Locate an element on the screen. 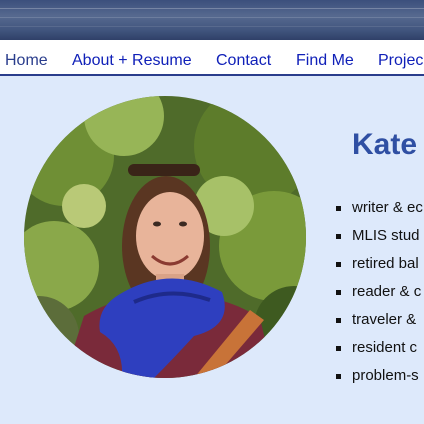 The width and height of the screenshot is (424, 424). bio-item-label: traveler & is located at coordinates (384, 319).